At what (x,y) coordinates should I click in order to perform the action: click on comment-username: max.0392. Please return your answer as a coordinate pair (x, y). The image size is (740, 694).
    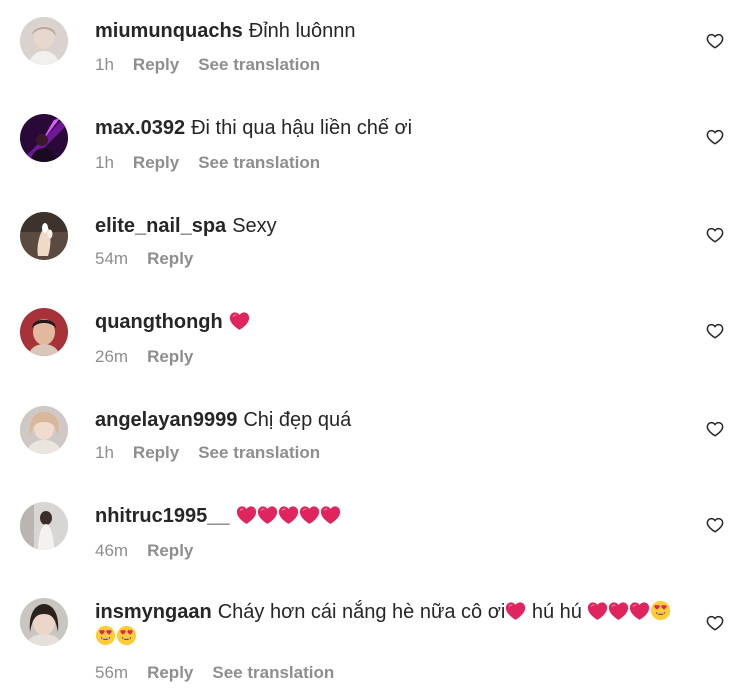
    Looking at the image, I should click on (140, 128).